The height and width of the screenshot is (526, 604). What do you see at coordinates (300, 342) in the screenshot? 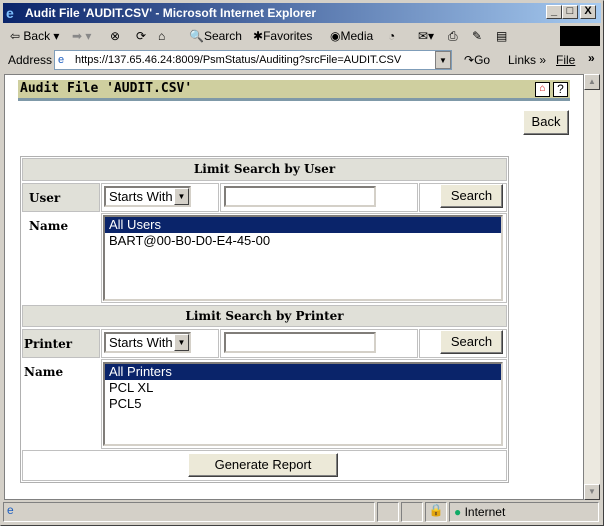
I see `printer-name-input` at bounding box center [300, 342].